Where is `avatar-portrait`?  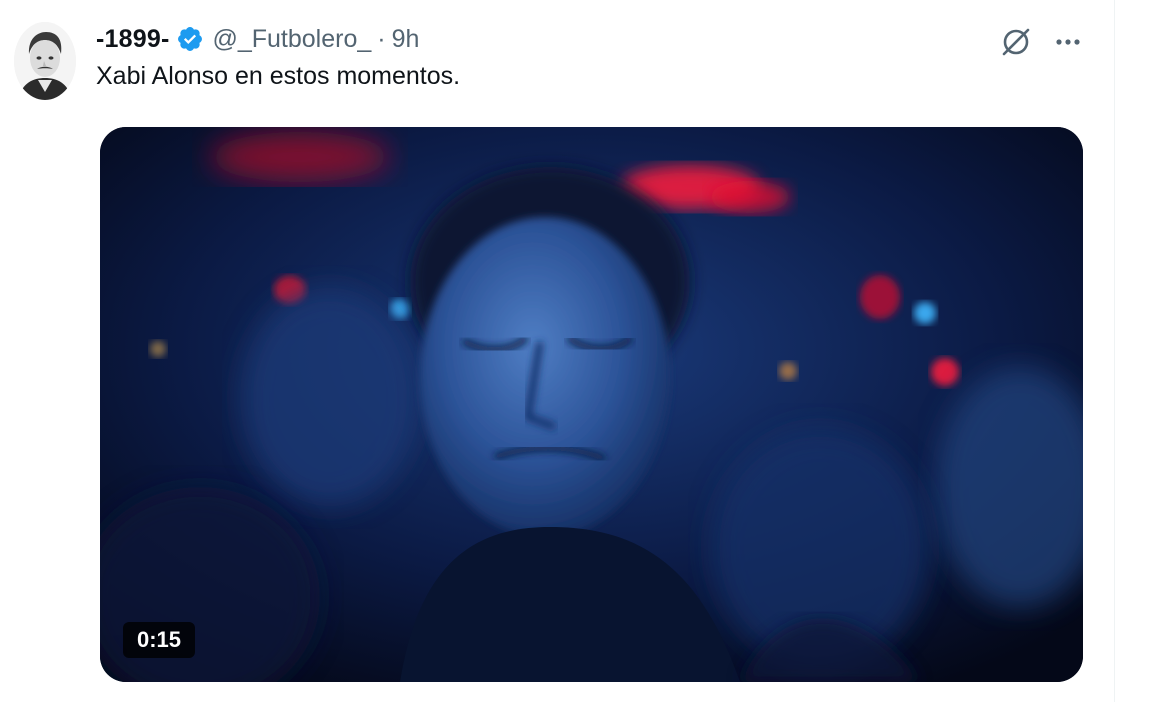
avatar-portrait is located at coordinates (45, 61).